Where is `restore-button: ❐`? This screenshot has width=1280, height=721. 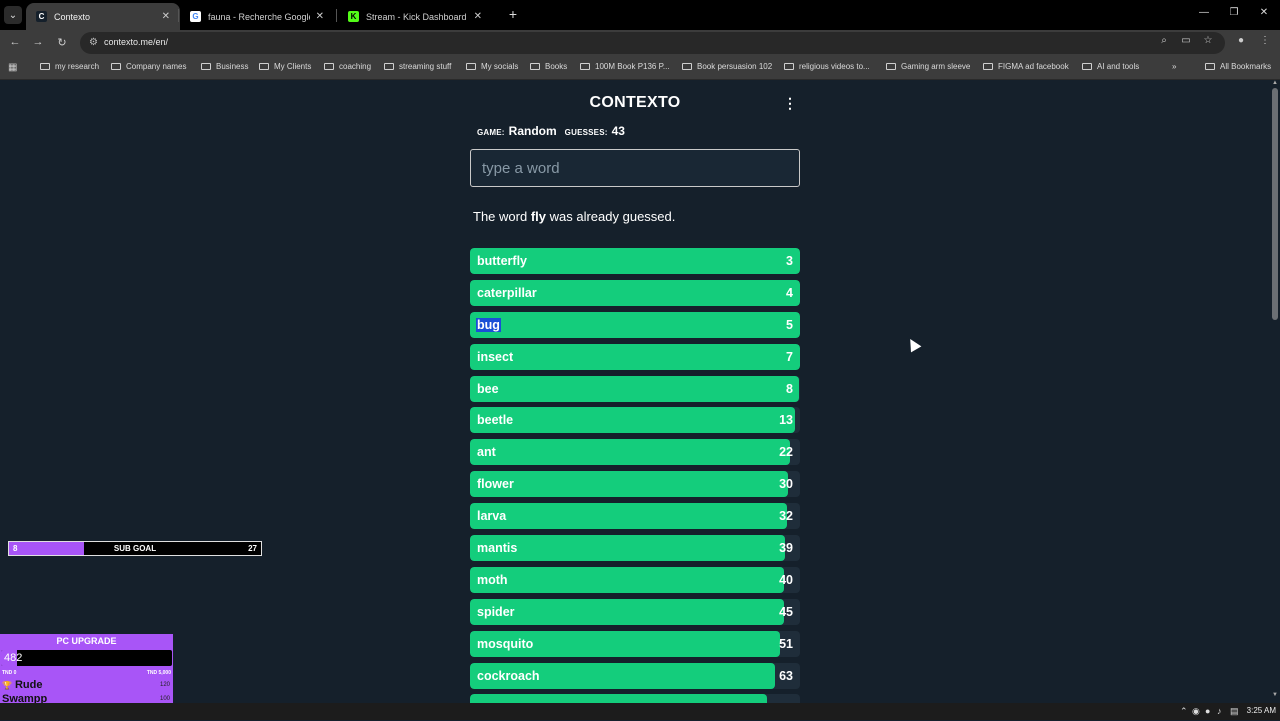 restore-button: ❐ is located at coordinates (1234, 12).